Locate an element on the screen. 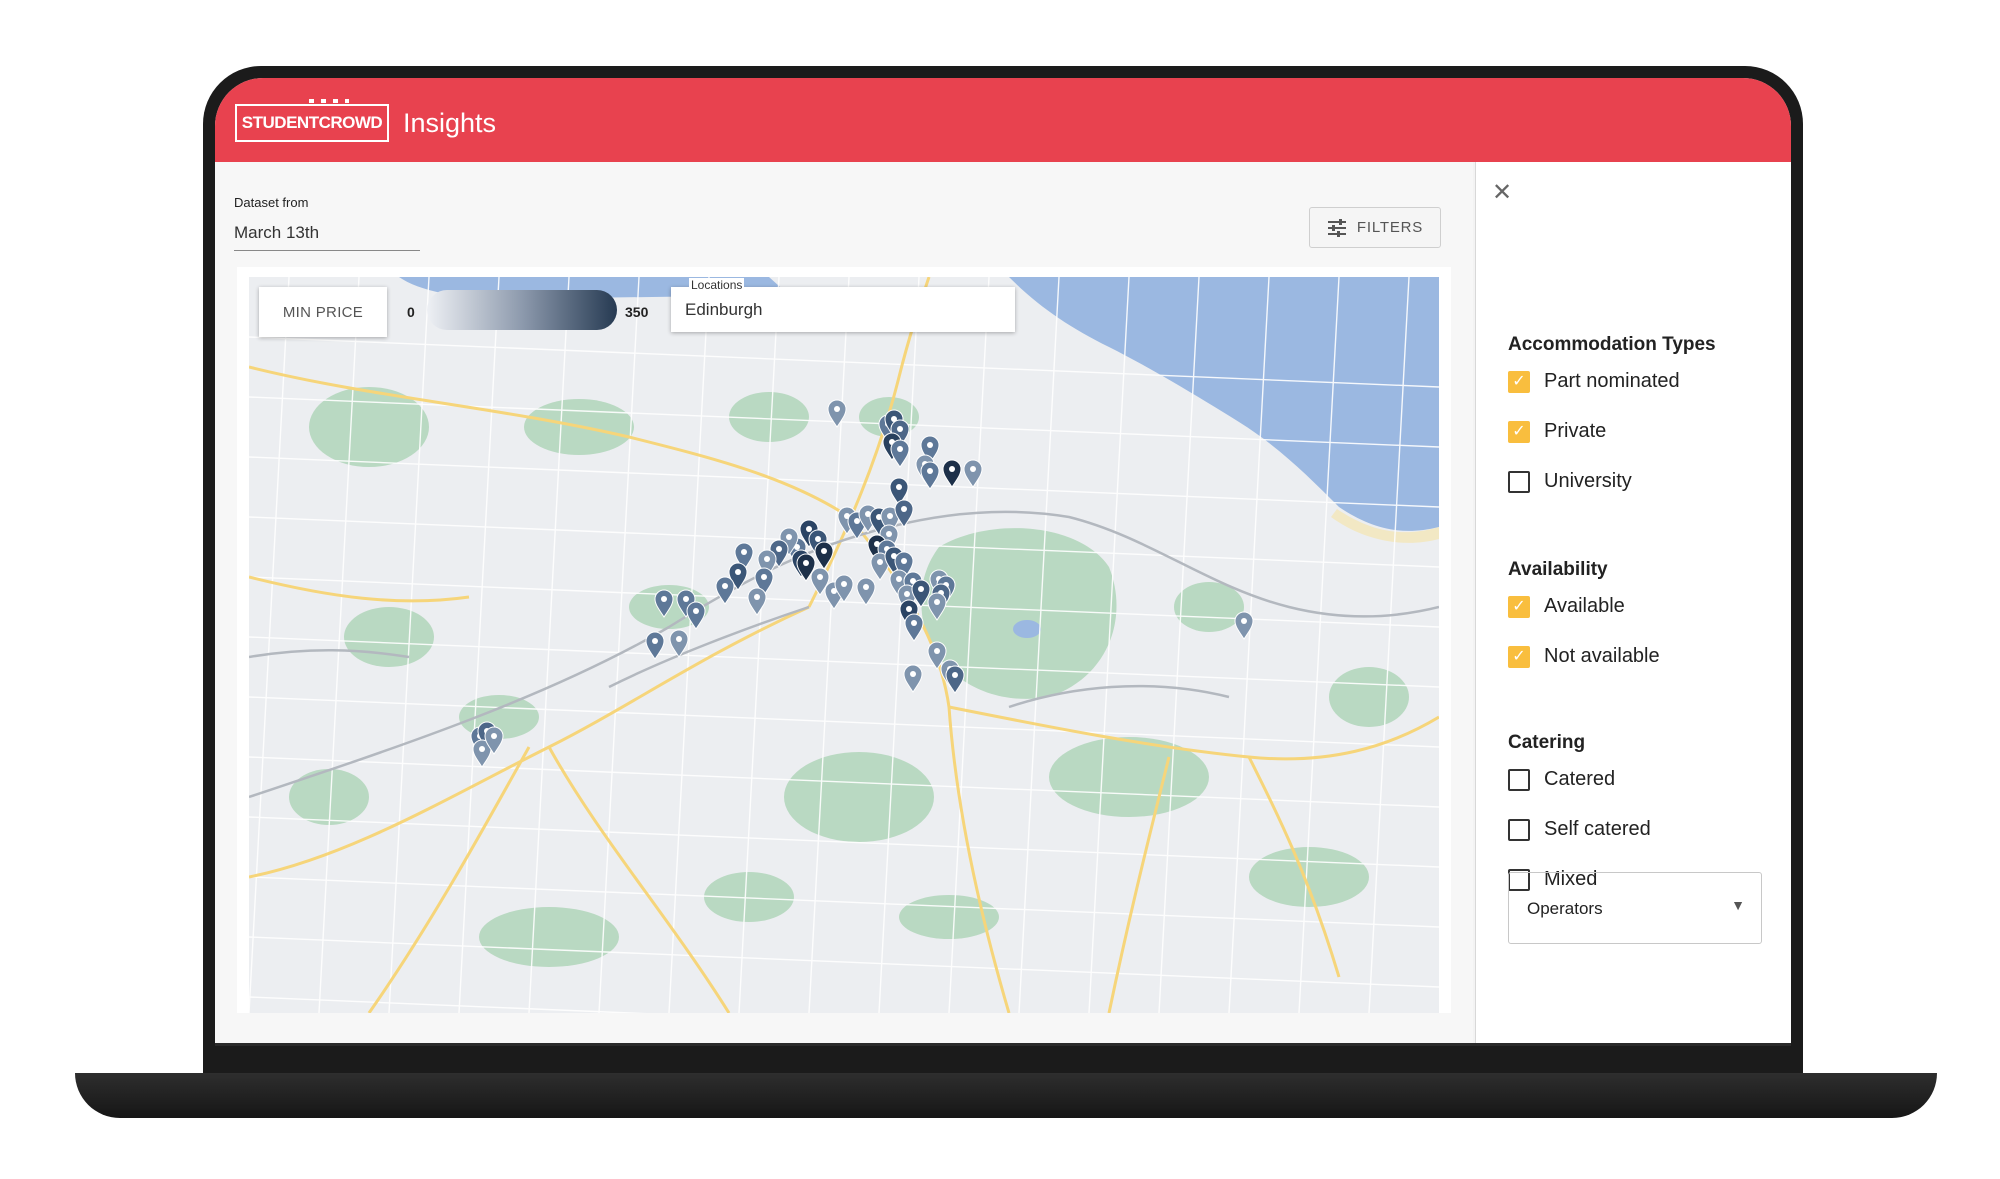 This screenshot has height=1179, width=2000. filter-option: Catered is located at coordinates (1561, 779).